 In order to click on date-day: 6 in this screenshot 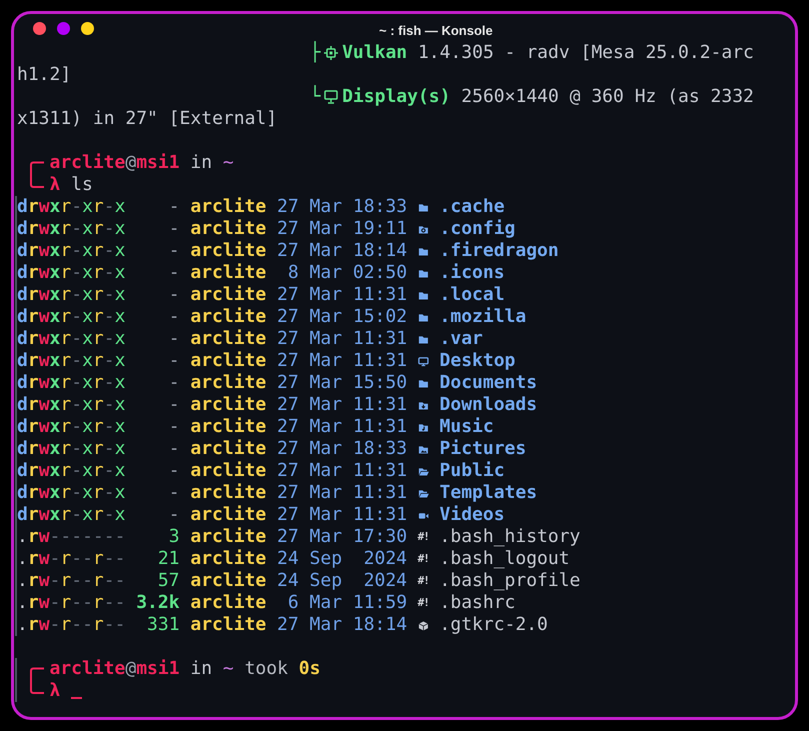, I will do `click(288, 603)`.